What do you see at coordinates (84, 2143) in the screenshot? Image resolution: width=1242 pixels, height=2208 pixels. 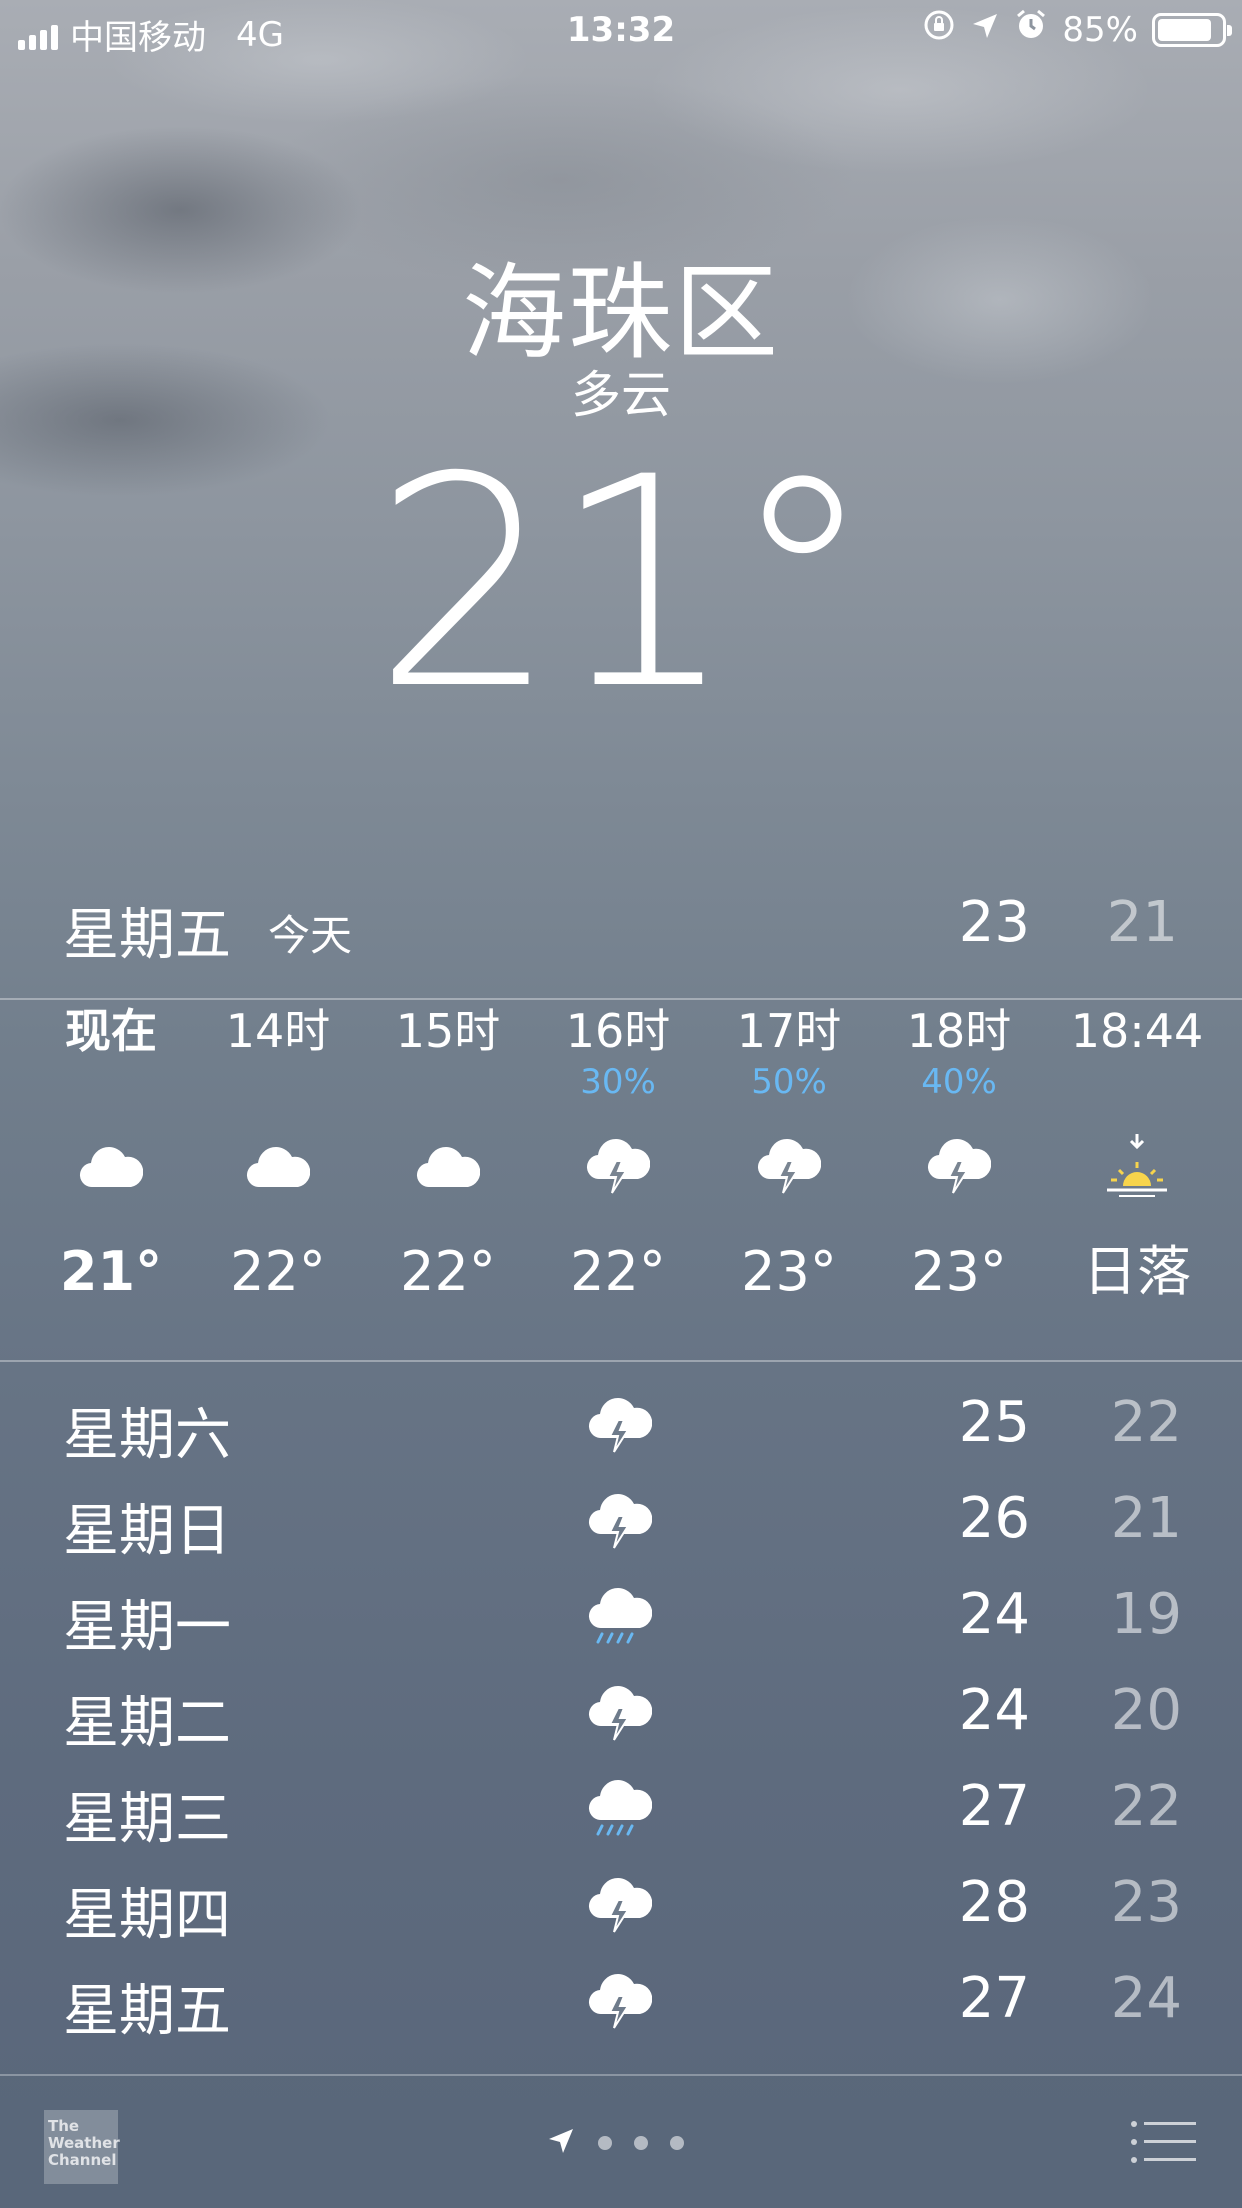 I see `logo-text: Weather` at bounding box center [84, 2143].